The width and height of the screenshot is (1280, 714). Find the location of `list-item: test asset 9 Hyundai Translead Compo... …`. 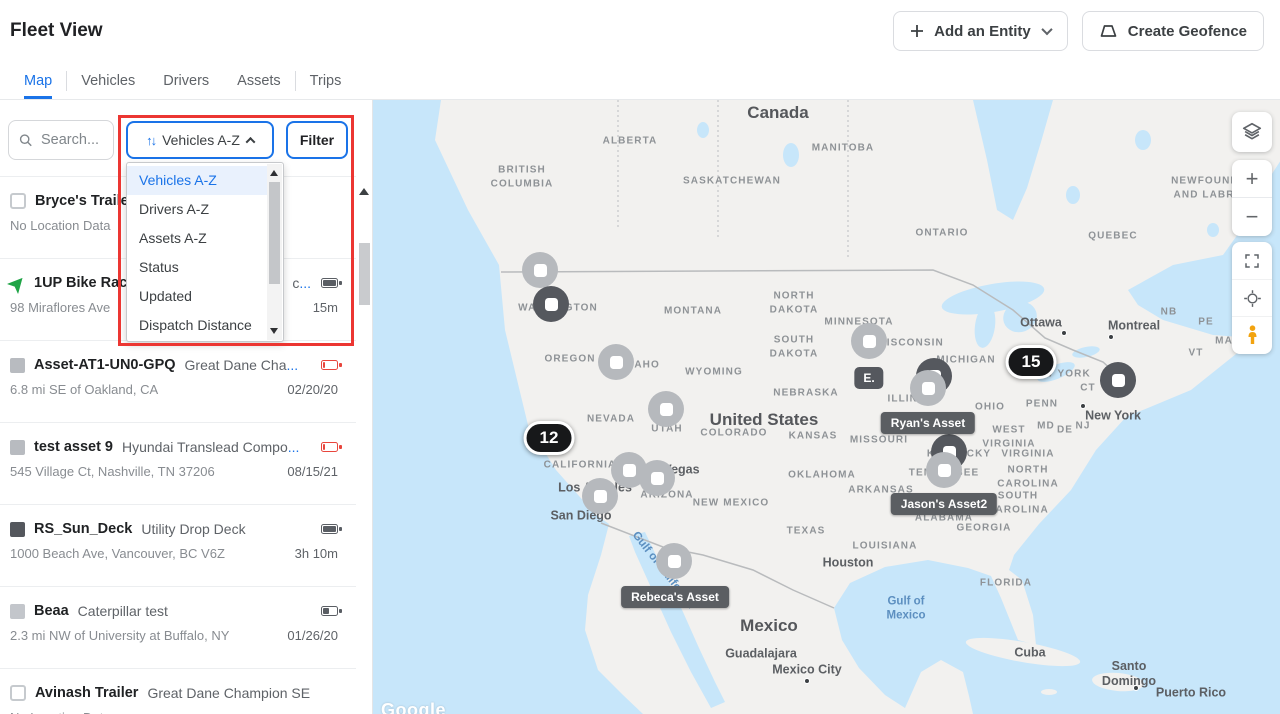

list-item: test asset 9 Hyundai Translead Compo... … is located at coordinates (178, 464).